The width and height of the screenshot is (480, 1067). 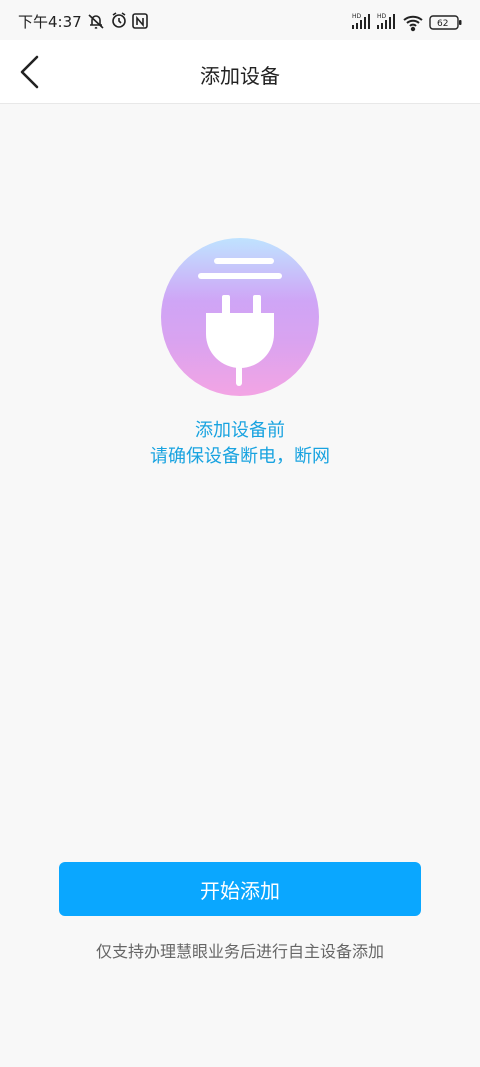 I want to click on nav-bar: 添加设备, so click(x=240, y=72).